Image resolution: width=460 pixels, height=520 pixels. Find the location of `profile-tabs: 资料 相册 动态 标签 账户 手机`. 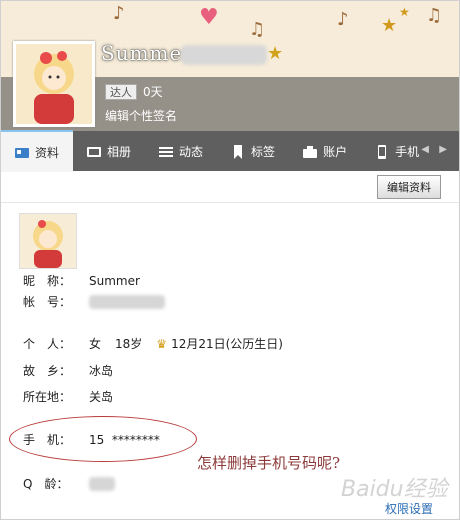

profile-tabs: 资料 相册 动态 标签 账户 手机 is located at coordinates (230, 151).